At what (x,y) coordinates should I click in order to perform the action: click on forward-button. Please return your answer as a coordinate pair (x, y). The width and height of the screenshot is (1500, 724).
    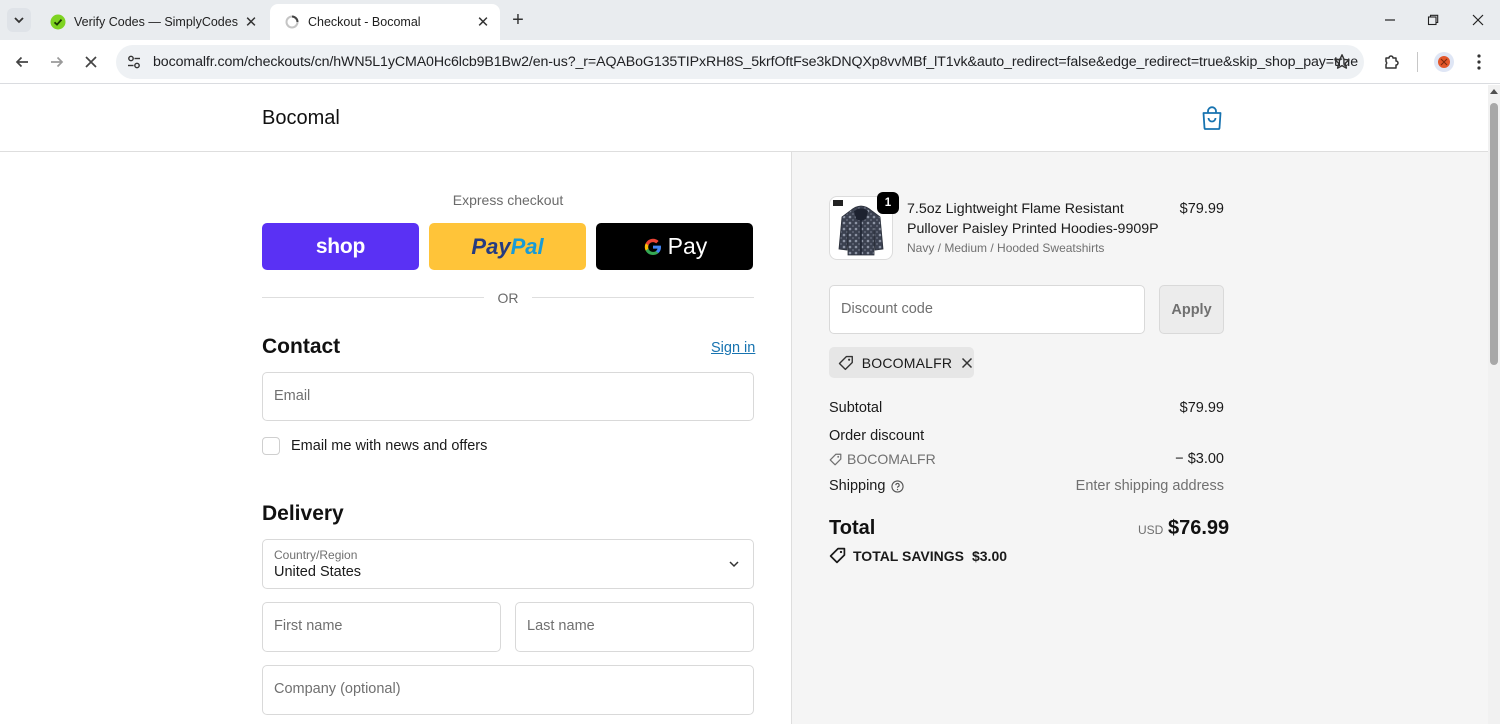
    Looking at the image, I should click on (57, 62).